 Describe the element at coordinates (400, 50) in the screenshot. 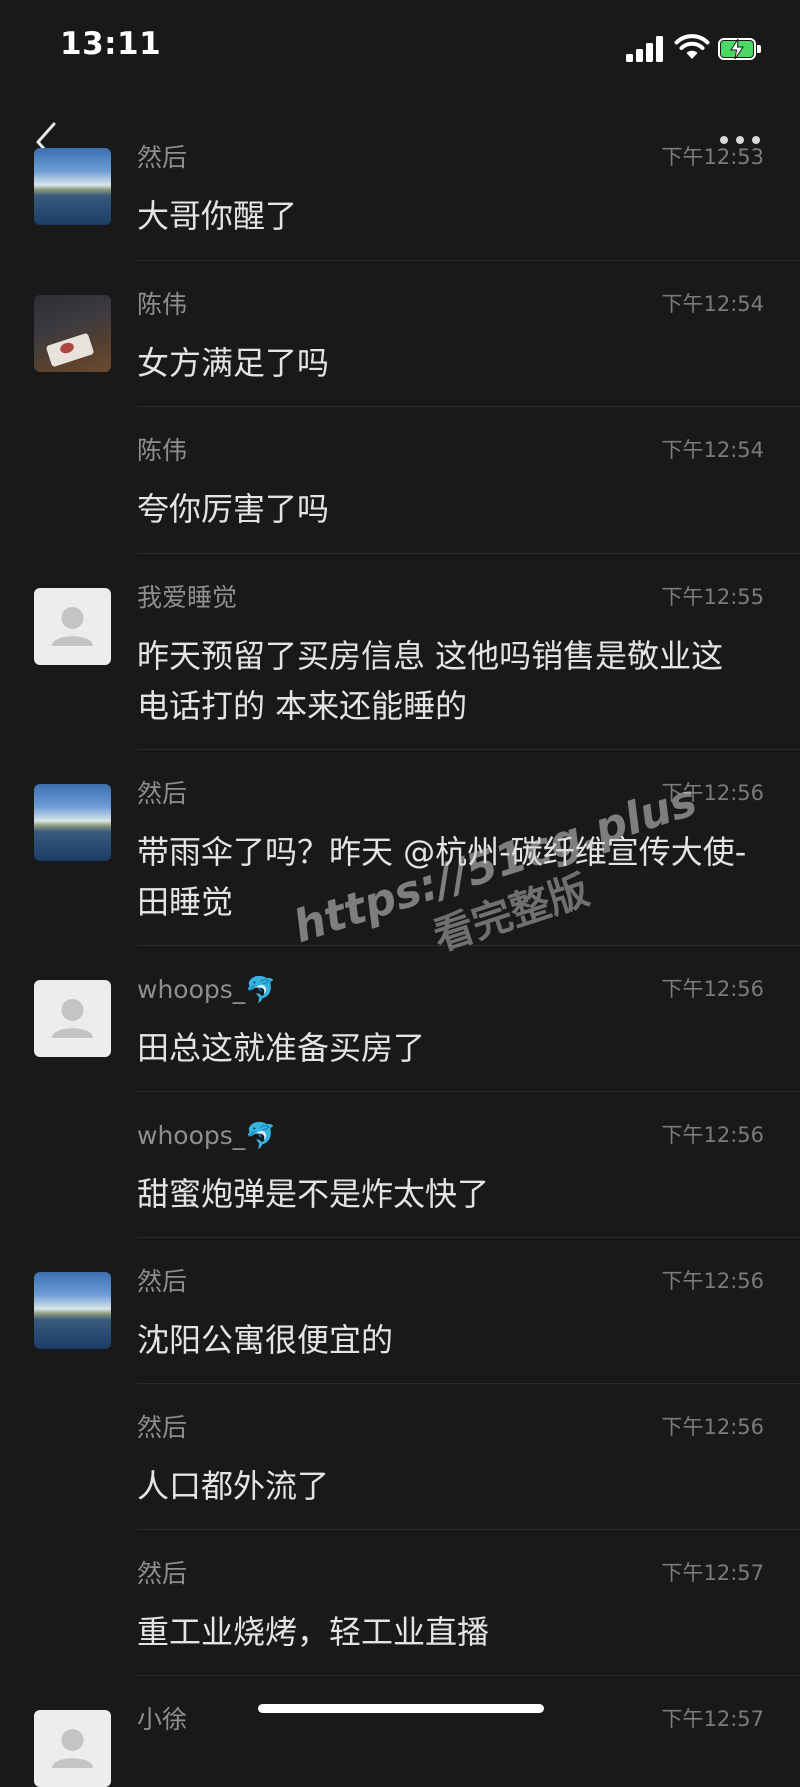

I see `status-bar: 13:11` at that location.